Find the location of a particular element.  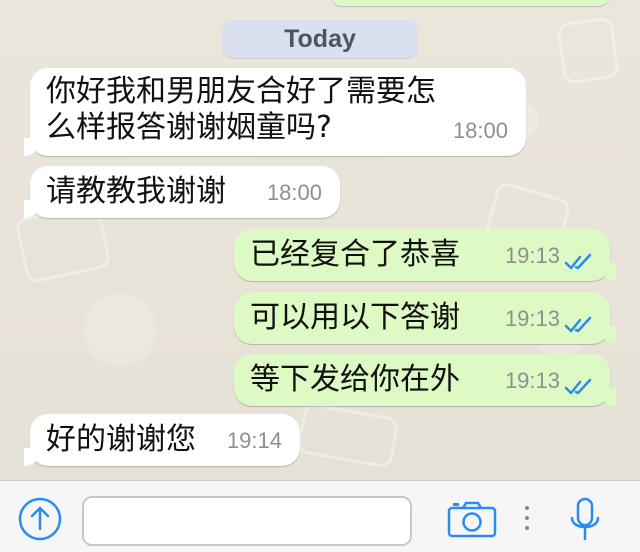

microphone-button is located at coordinates (585, 520).